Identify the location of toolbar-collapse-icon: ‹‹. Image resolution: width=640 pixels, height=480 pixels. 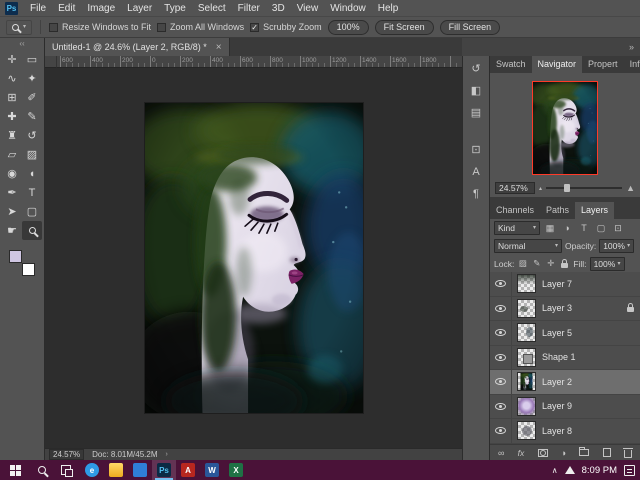
(21, 44).